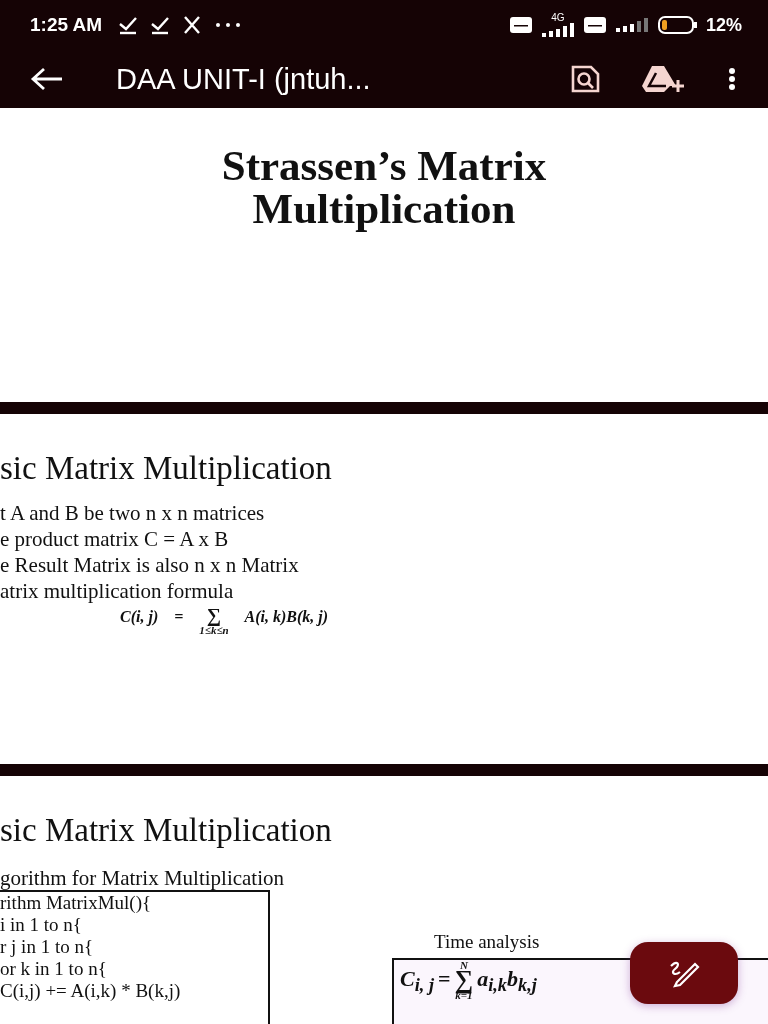 The image size is (768, 1024). What do you see at coordinates (684, 973) in the screenshot?
I see `annotate-button` at bounding box center [684, 973].